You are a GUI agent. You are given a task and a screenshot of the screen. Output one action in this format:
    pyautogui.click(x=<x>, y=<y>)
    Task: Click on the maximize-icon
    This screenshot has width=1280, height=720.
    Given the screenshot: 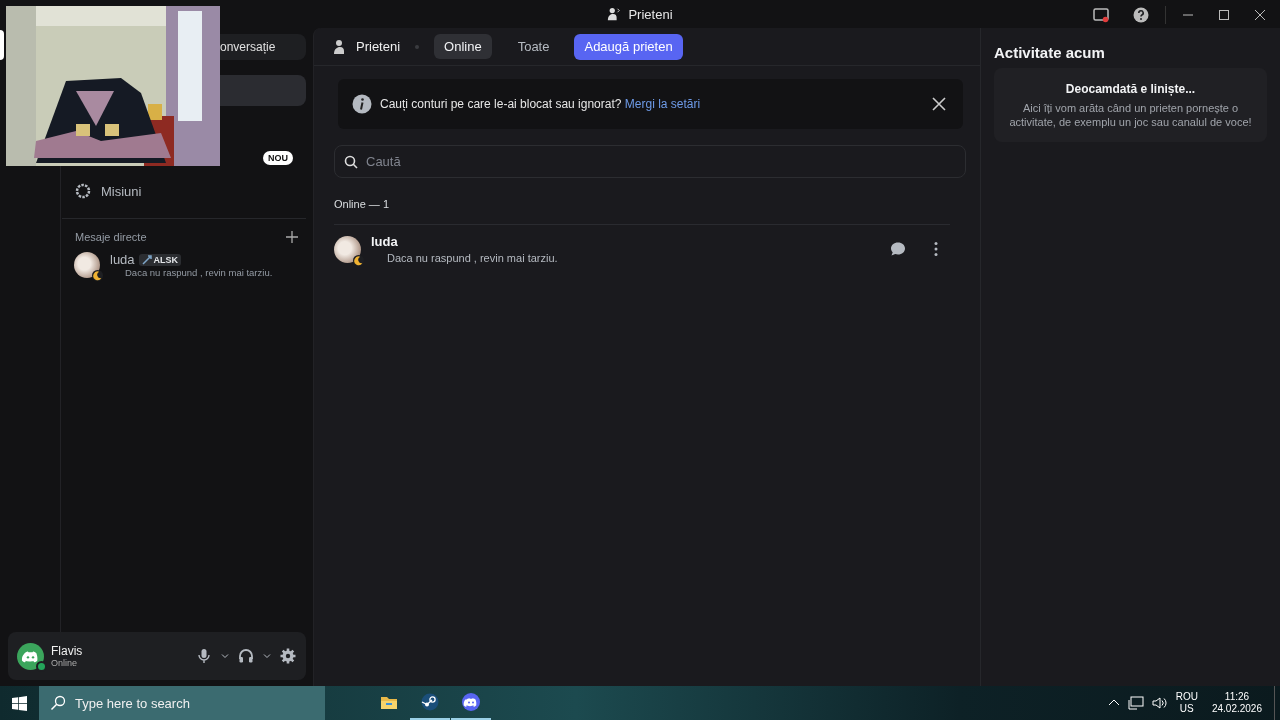 What is the action you would take?
    pyautogui.click(x=1224, y=15)
    